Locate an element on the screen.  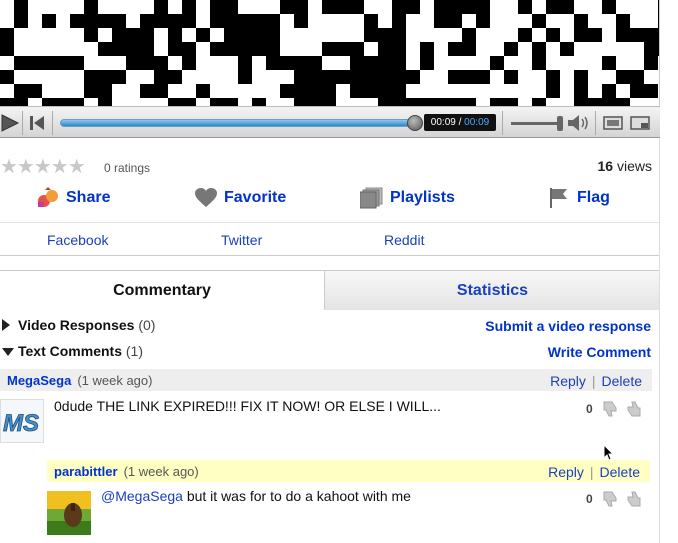
comment-author: MegaSega (1 week ago) is located at coordinates (79, 380).